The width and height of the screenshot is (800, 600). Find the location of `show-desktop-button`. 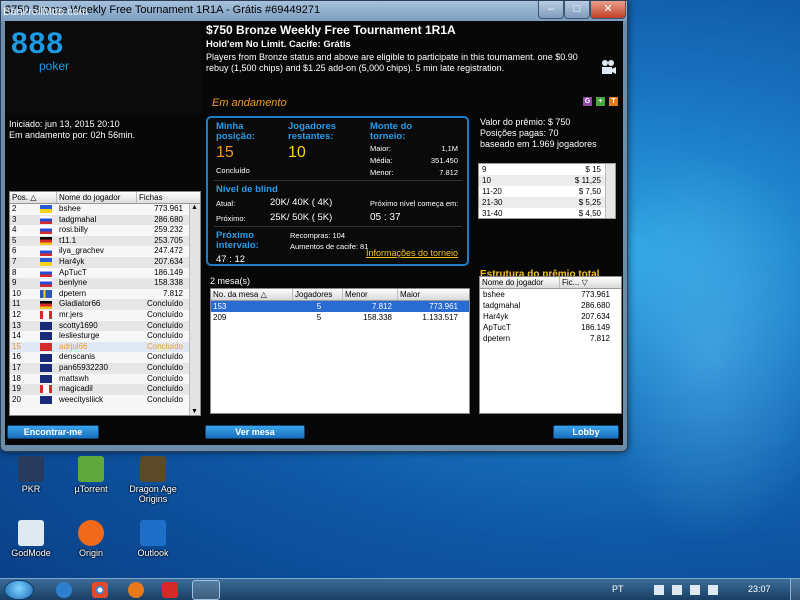

show-desktop-button is located at coordinates (795, 589).